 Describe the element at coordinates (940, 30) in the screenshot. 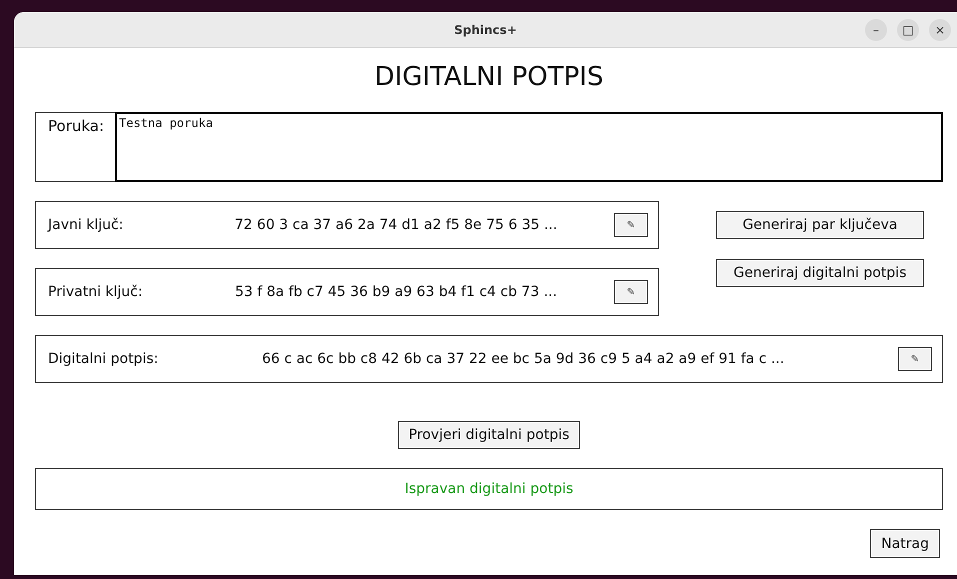

I see `close-button: ×` at that location.